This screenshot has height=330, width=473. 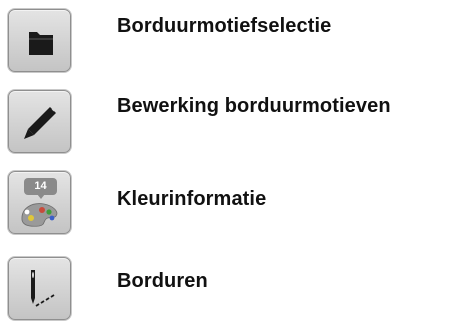 What do you see at coordinates (162, 281) in the screenshot?
I see `embroidery-label: Borduren` at bounding box center [162, 281].